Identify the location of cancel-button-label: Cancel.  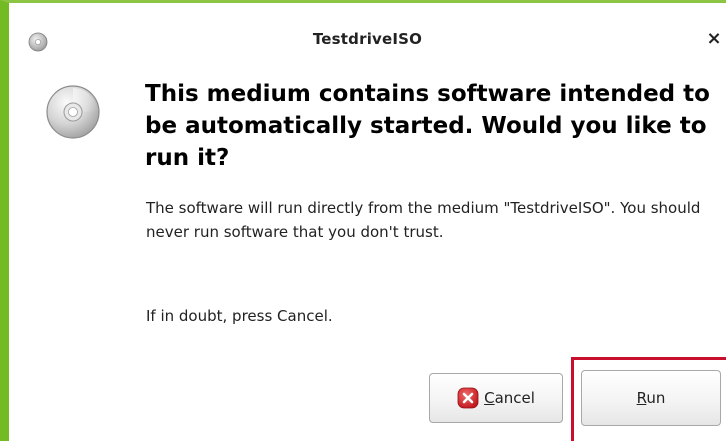
(509, 398).